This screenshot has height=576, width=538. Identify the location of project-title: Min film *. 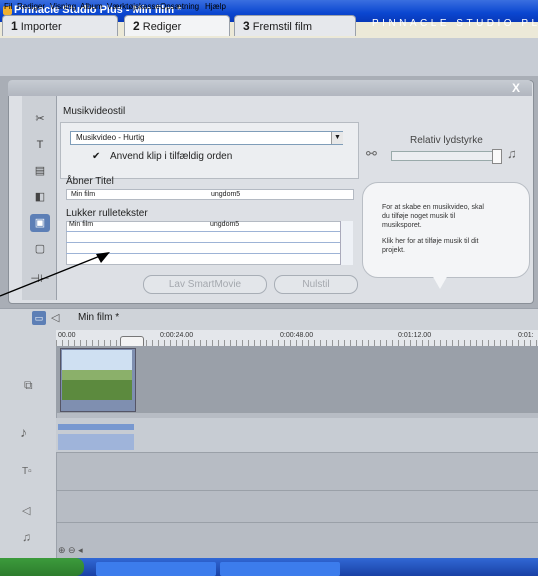
(99, 317).